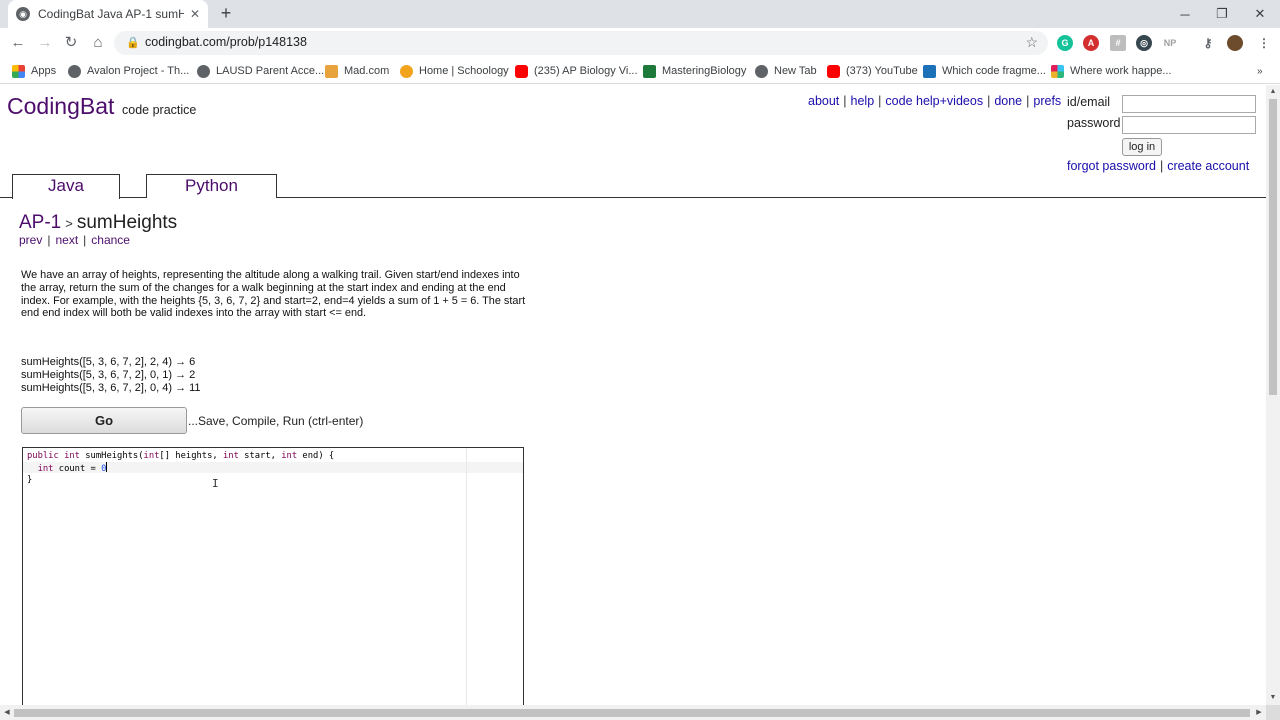 The height and width of the screenshot is (720, 1280). What do you see at coordinates (111, 388) in the screenshot?
I see `example-line: sumHeights([5, 3, 6, 7, 2], 0, 4) → 11` at bounding box center [111, 388].